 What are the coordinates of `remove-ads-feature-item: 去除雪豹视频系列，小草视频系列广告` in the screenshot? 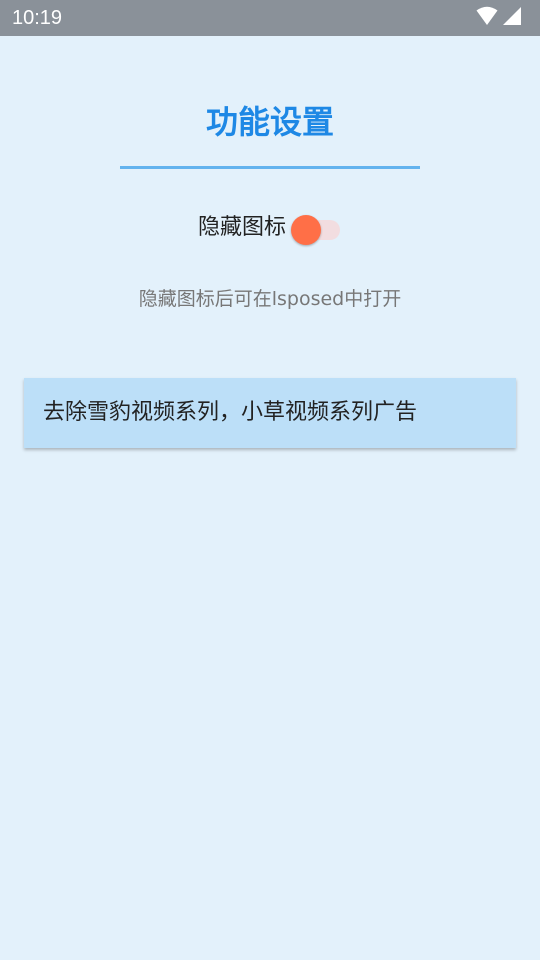 It's located at (270, 413).